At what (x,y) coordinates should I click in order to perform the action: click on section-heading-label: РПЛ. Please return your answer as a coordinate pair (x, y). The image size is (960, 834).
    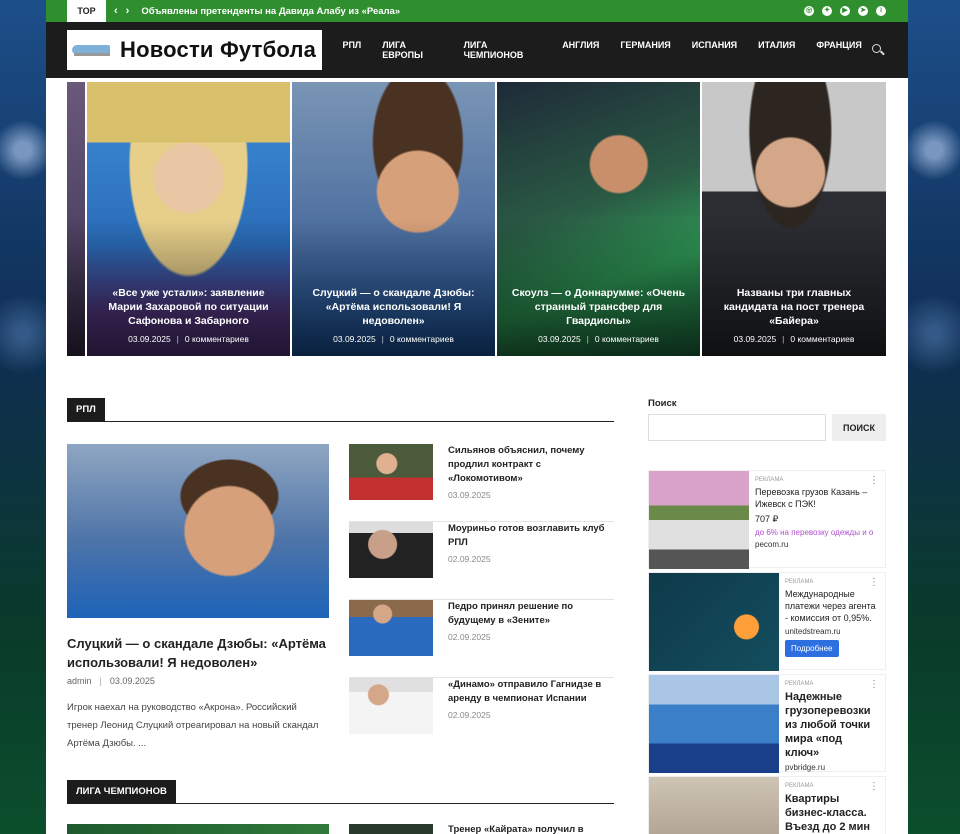
    Looking at the image, I should click on (86, 410).